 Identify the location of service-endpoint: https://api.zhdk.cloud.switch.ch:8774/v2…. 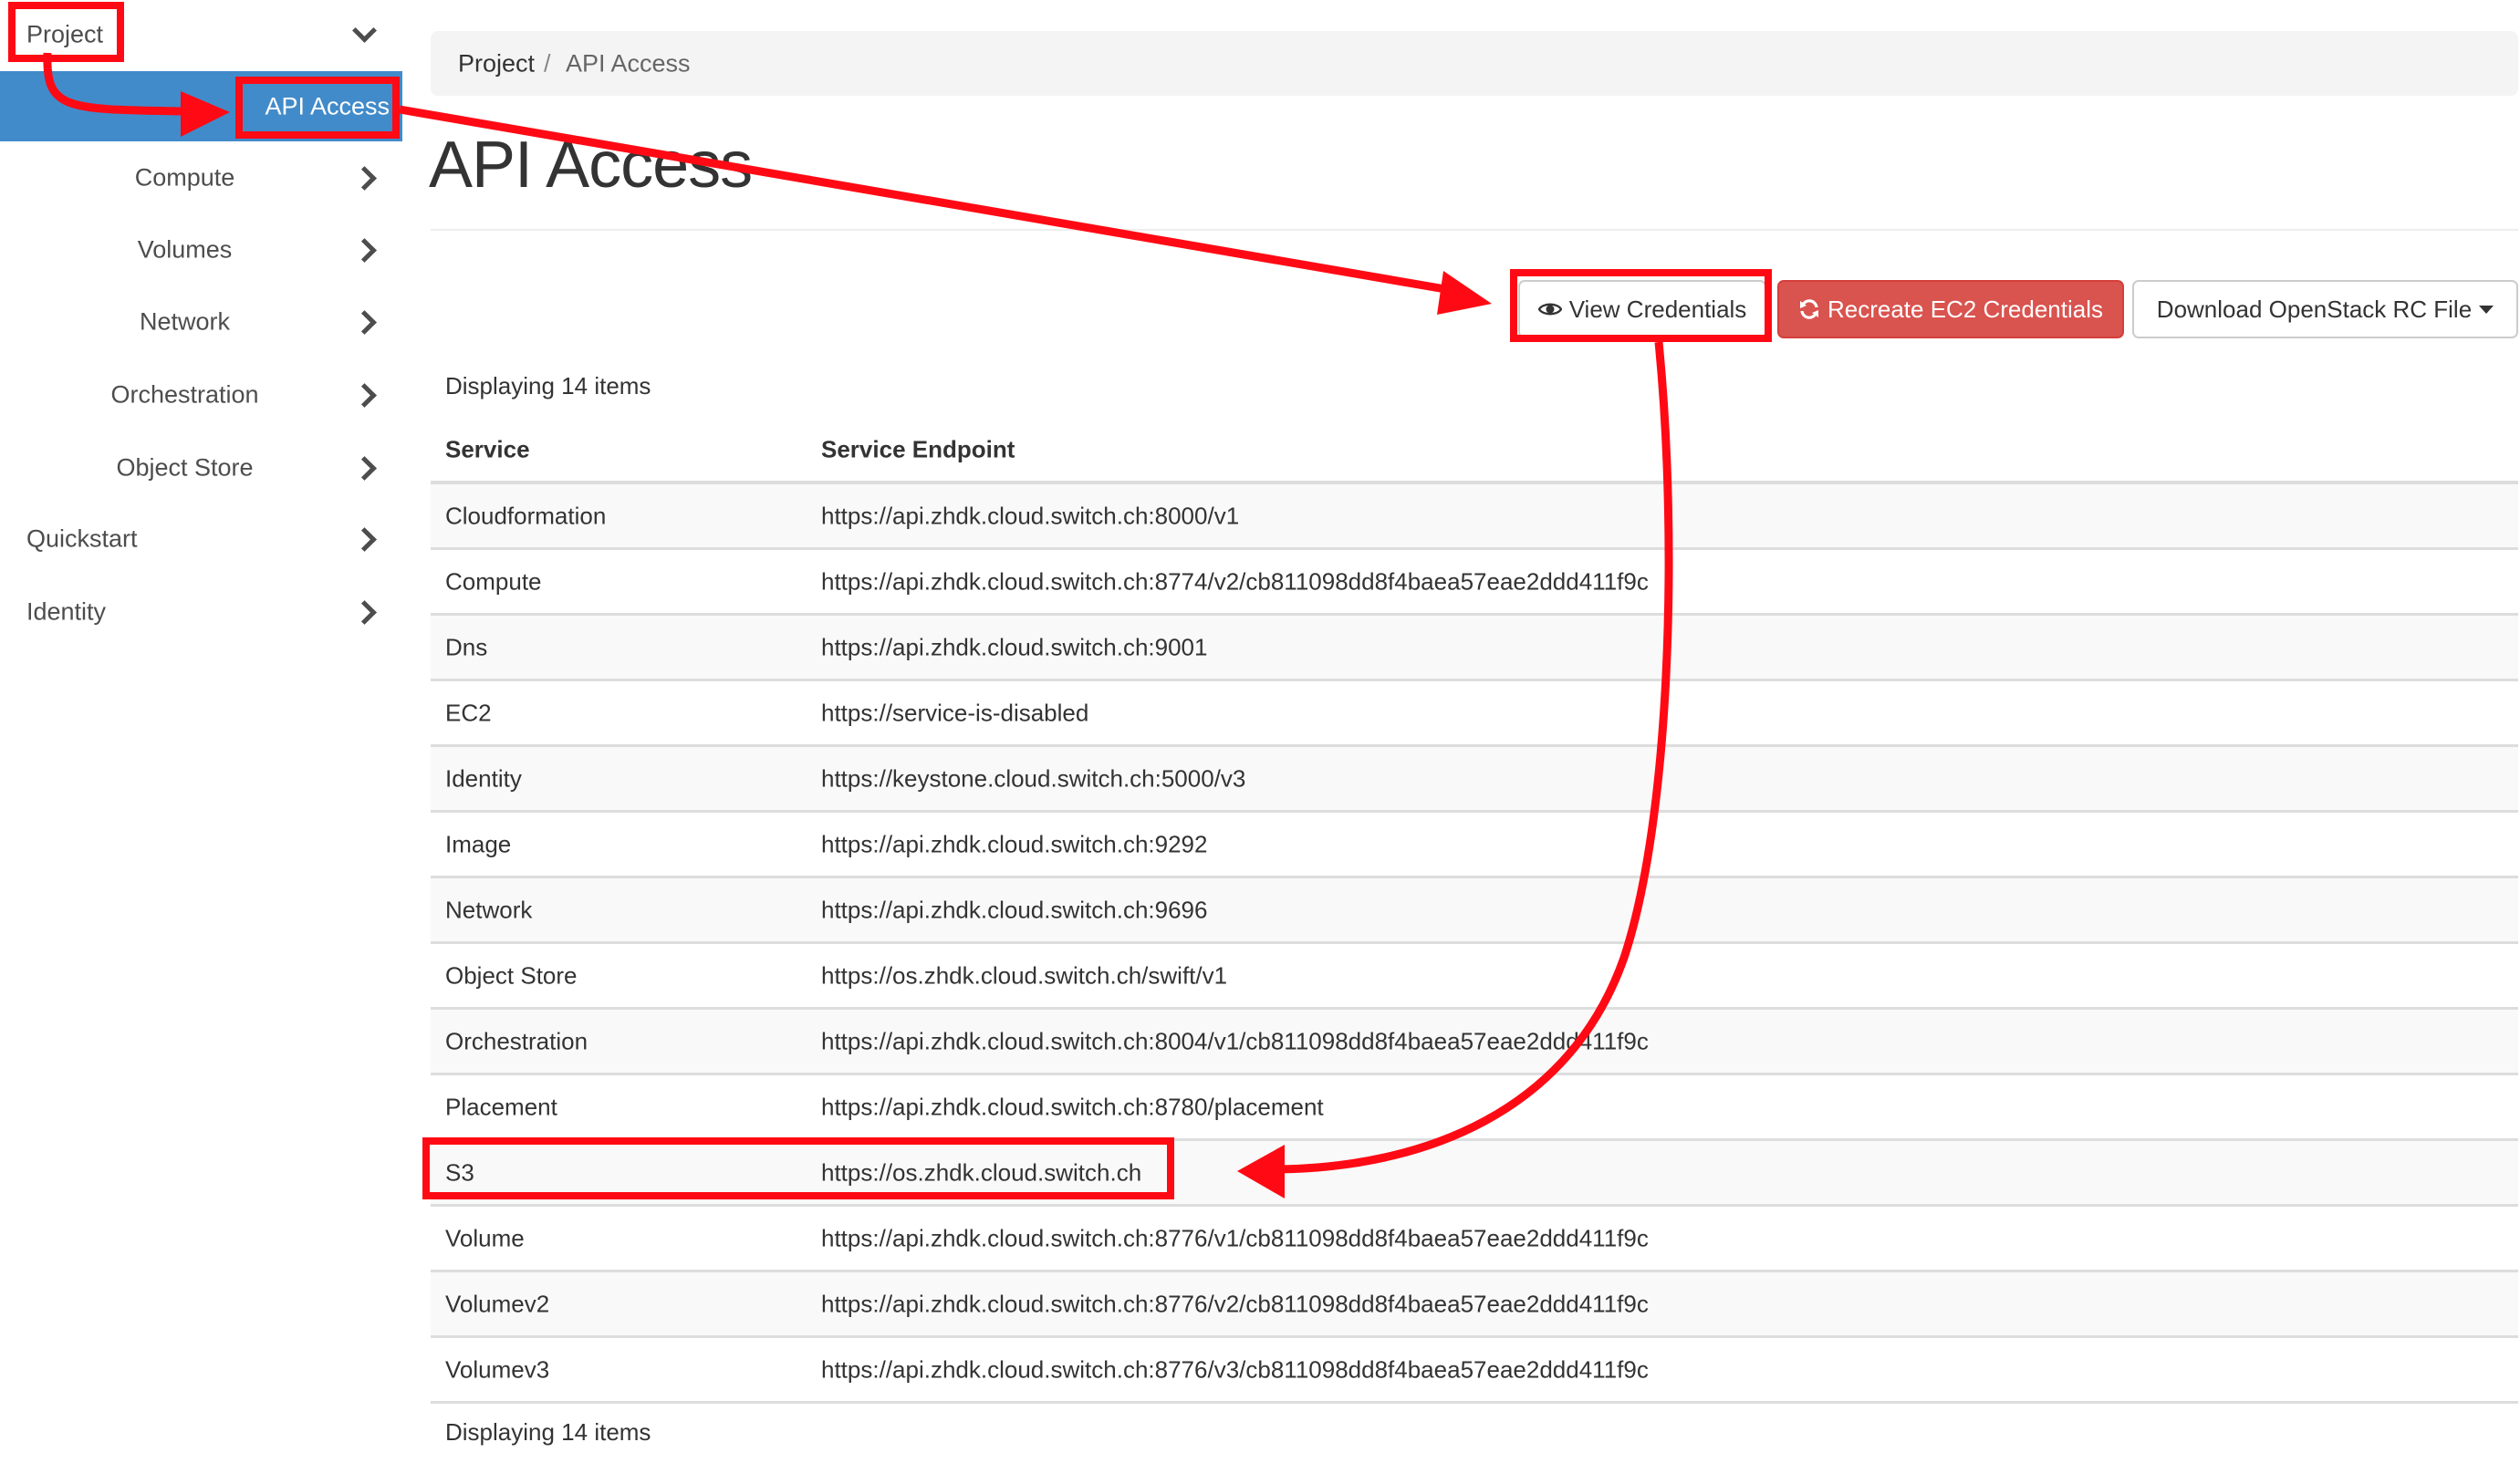
(1235, 581).